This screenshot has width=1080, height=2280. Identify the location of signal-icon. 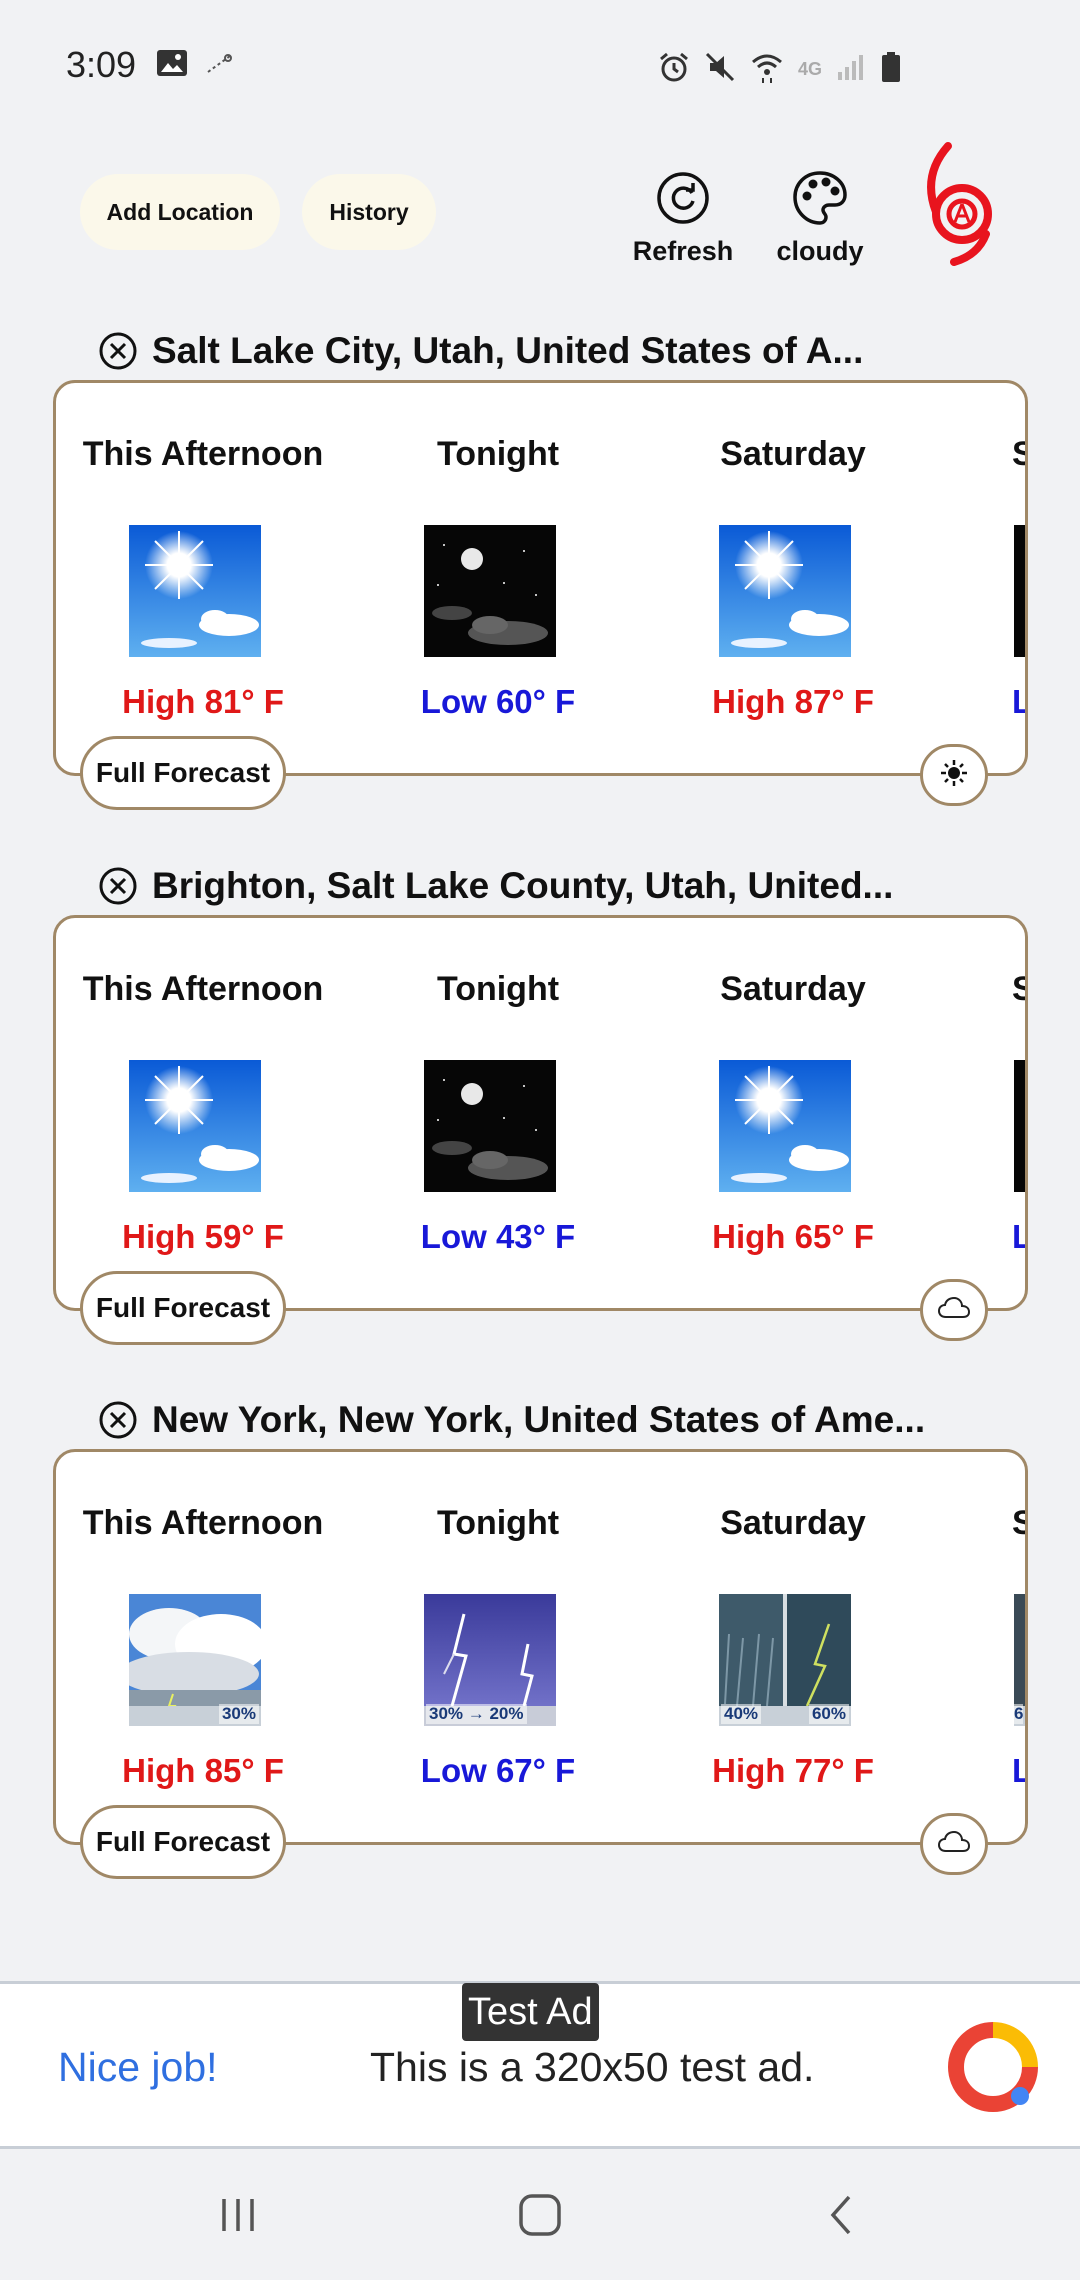
(851, 69).